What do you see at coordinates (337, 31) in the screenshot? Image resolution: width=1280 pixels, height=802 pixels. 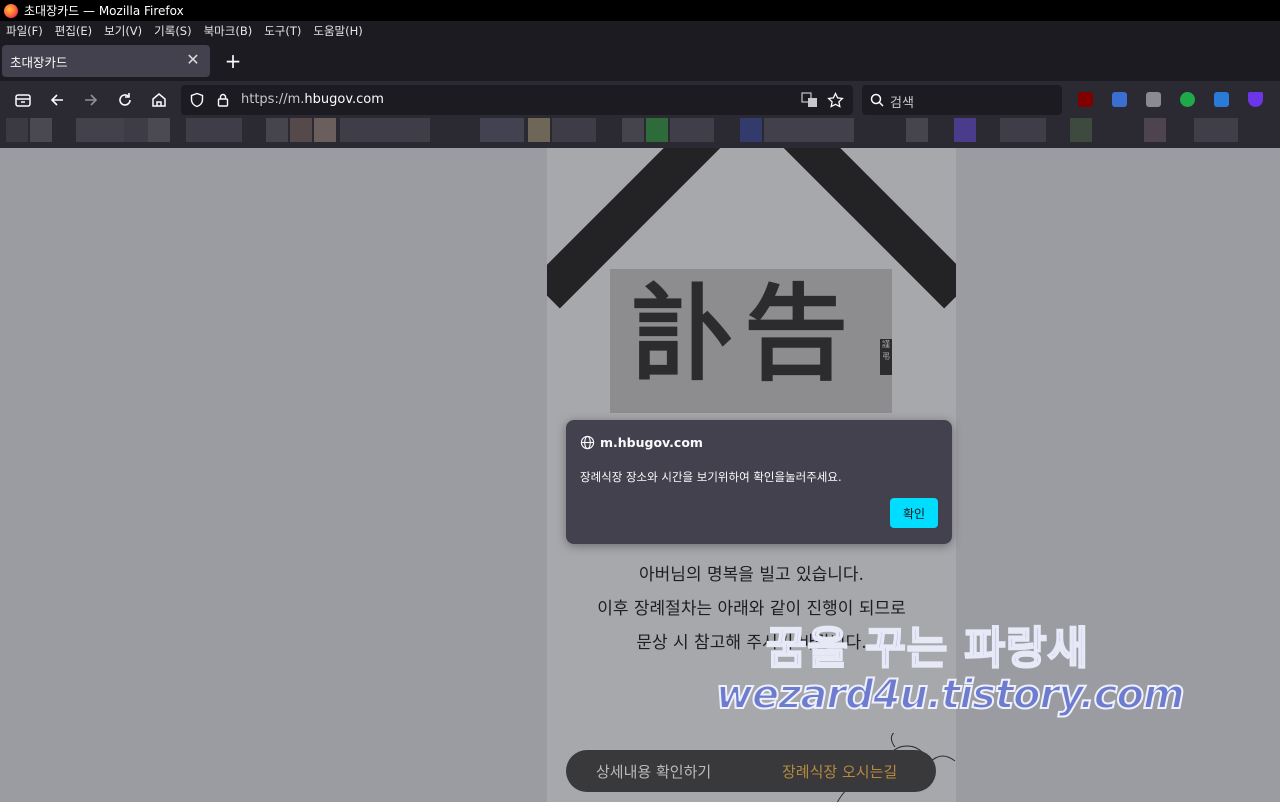 I see `menu-help: 도움말(H)` at bounding box center [337, 31].